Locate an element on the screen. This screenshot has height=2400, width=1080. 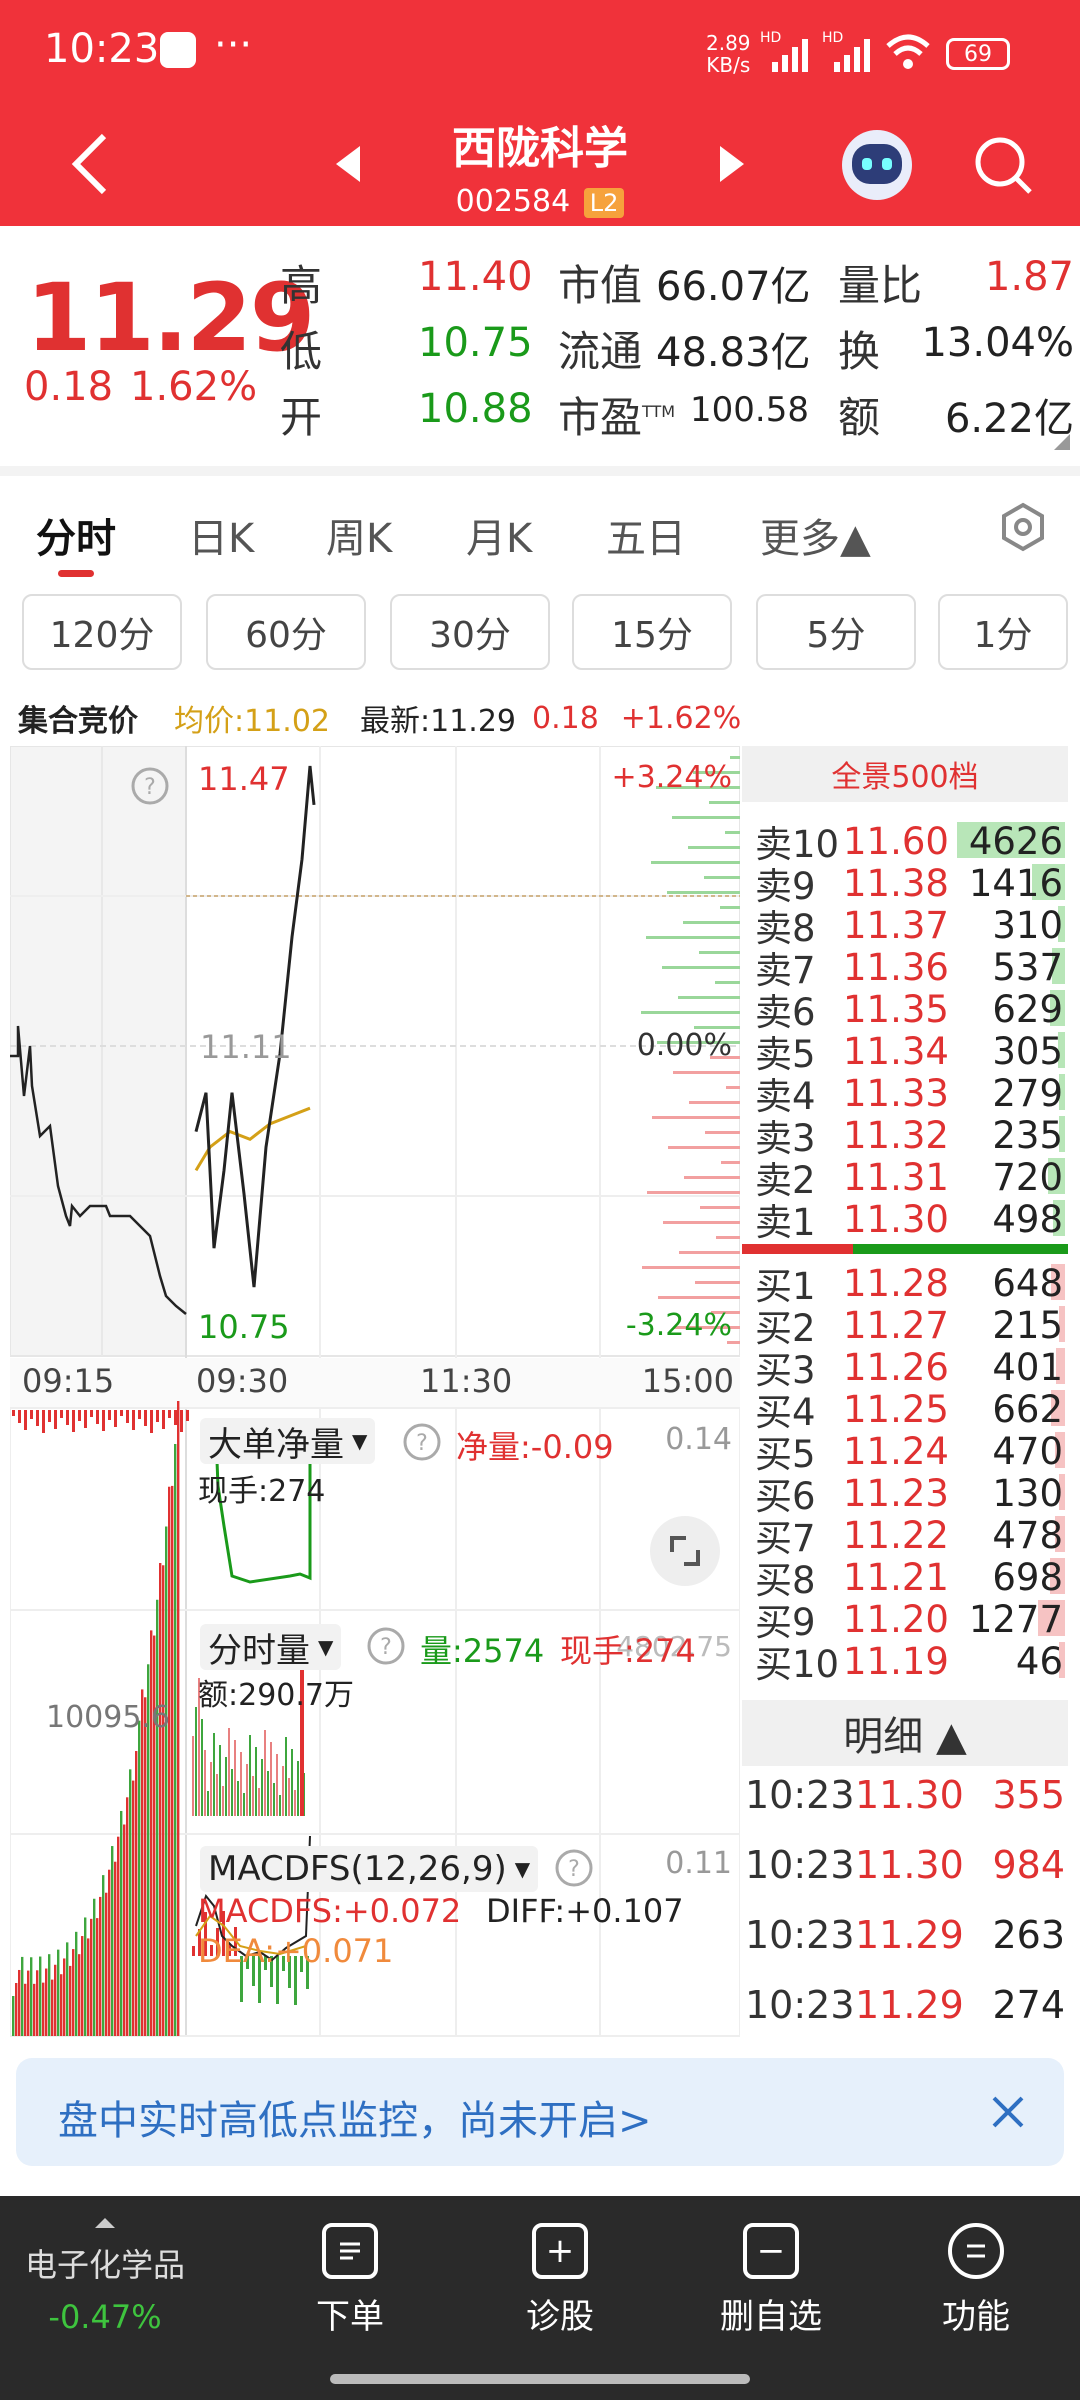
tab-five-day: 五日 is located at coordinates (646, 535).